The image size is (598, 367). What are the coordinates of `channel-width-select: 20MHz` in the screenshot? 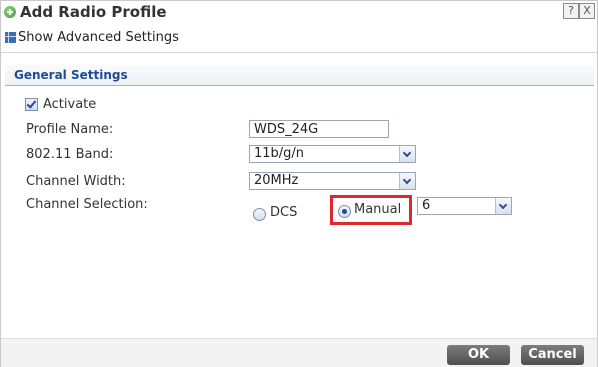 It's located at (332, 181).